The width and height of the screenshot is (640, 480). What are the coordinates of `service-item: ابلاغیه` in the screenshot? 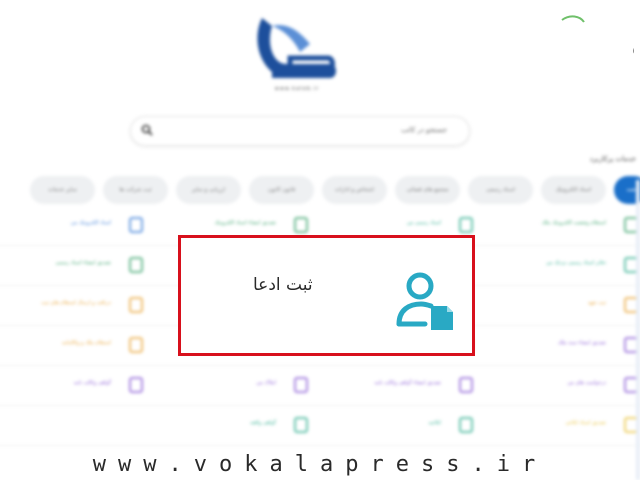 It's located at (402, 426).